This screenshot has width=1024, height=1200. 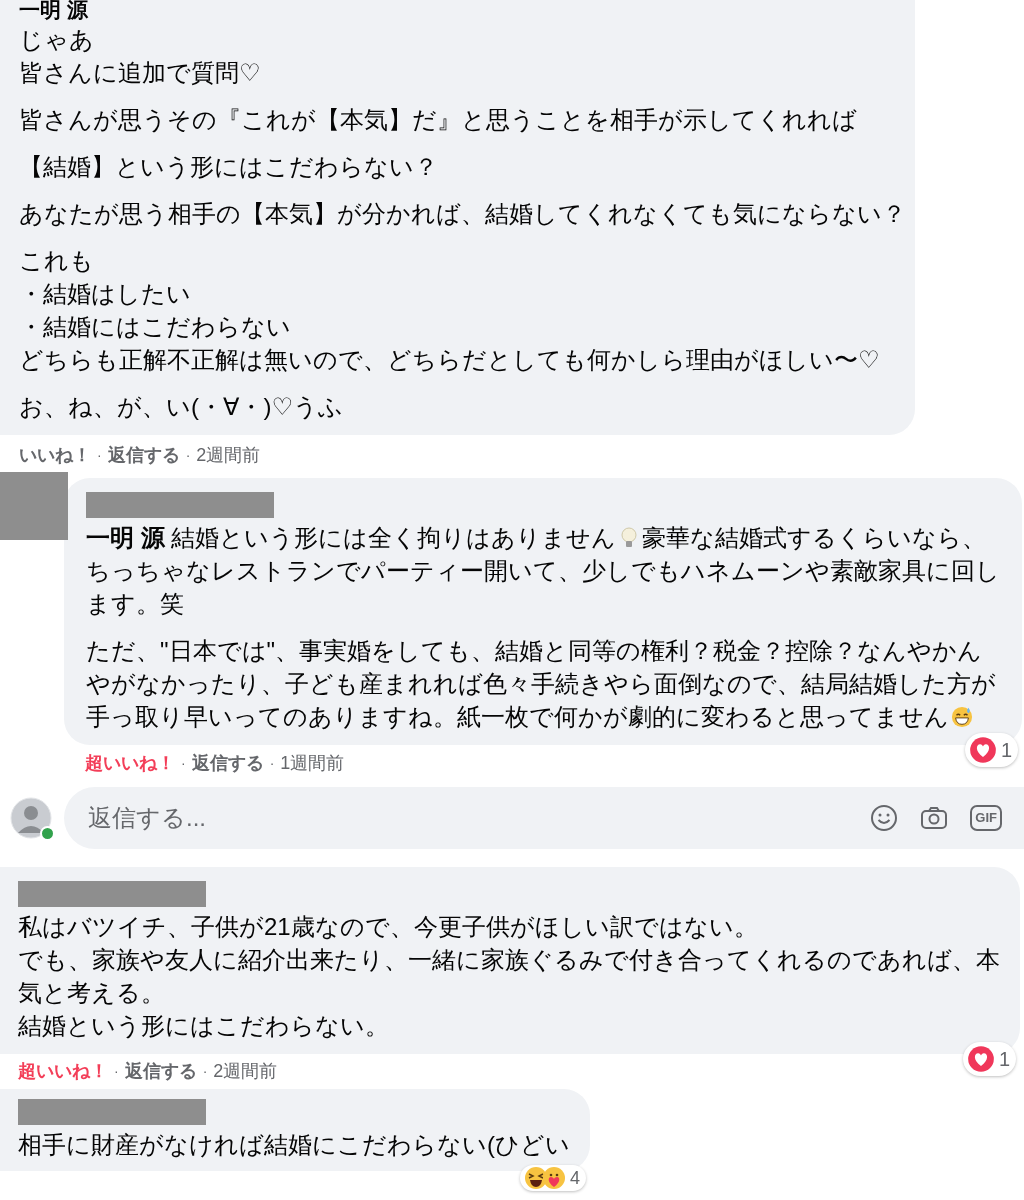 I want to click on comment-text: ・結婚にはこだわらない, so click(x=155, y=327).